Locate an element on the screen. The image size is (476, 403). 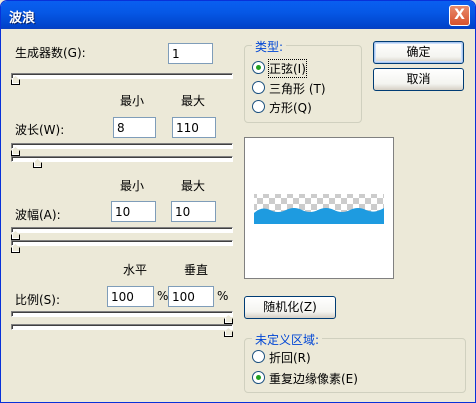
scale-label: 比例(S): is located at coordinates (38, 300).